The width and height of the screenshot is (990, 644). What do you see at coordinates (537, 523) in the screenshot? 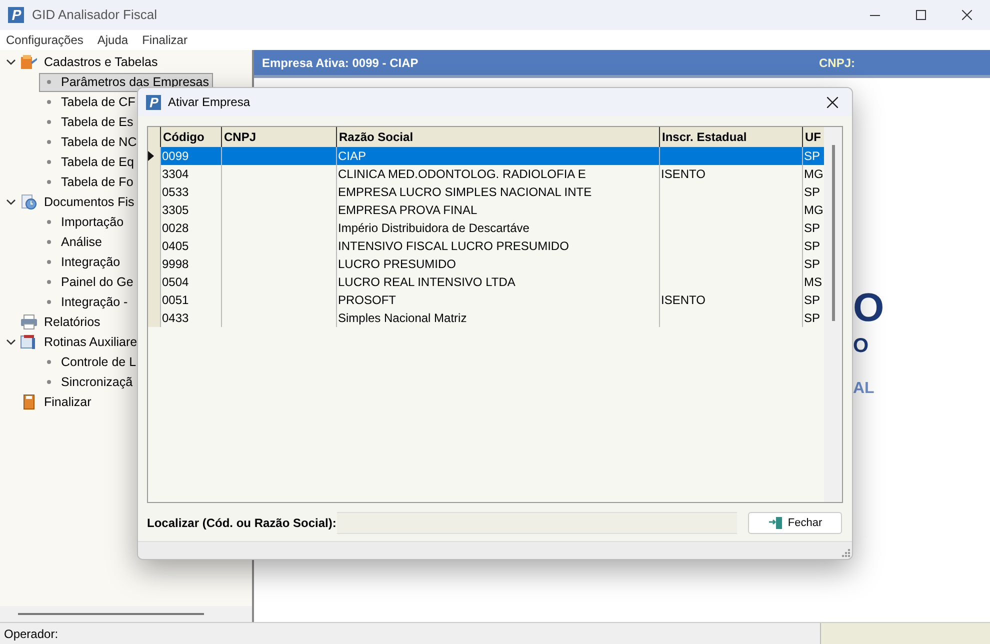
I see `search-field` at bounding box center [537, 523].